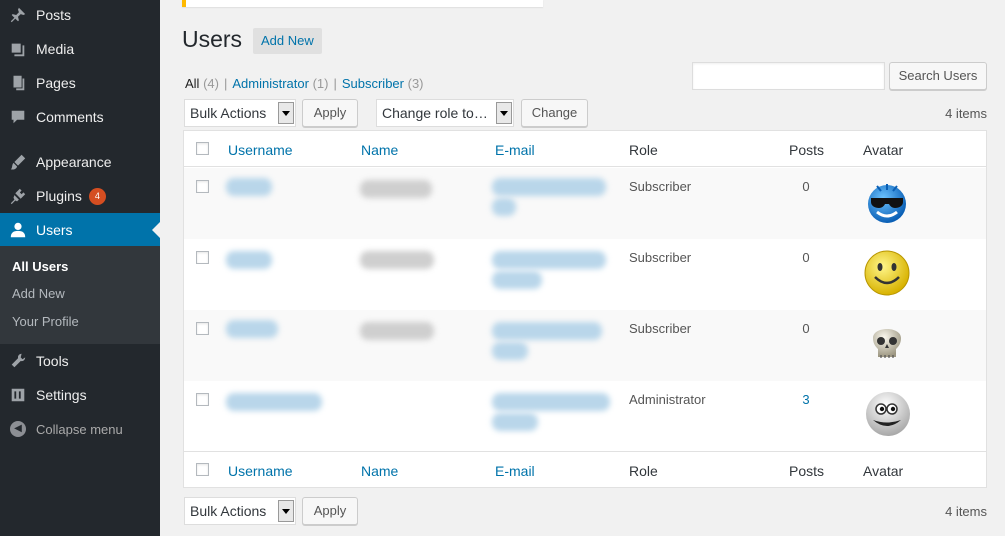 The height and width of the screenshot is (536, 1005). Describe the element at coordinates (55, 49) in the screenshot. I see `sidebar-item-label: Media` at that location.